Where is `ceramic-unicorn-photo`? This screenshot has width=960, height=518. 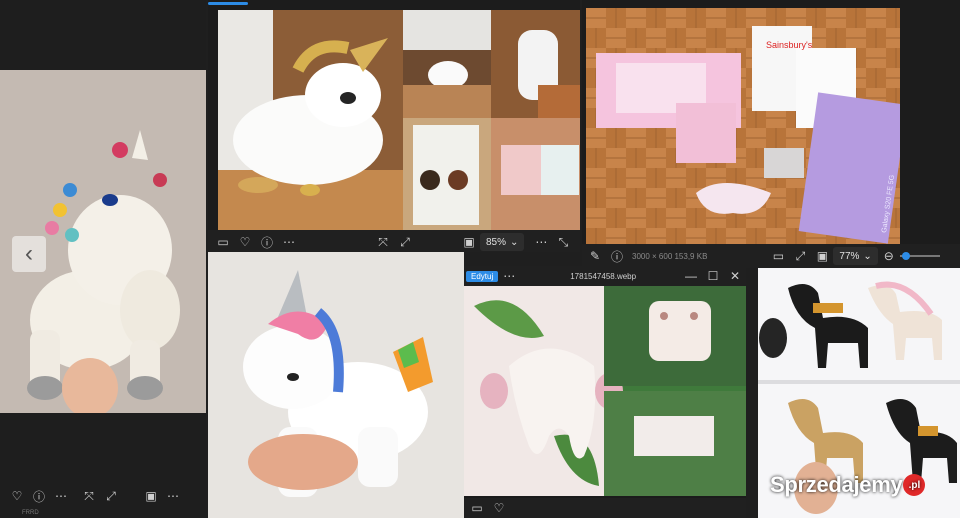
ceramic-unicorn-photo is located at coordinates (336, 385).